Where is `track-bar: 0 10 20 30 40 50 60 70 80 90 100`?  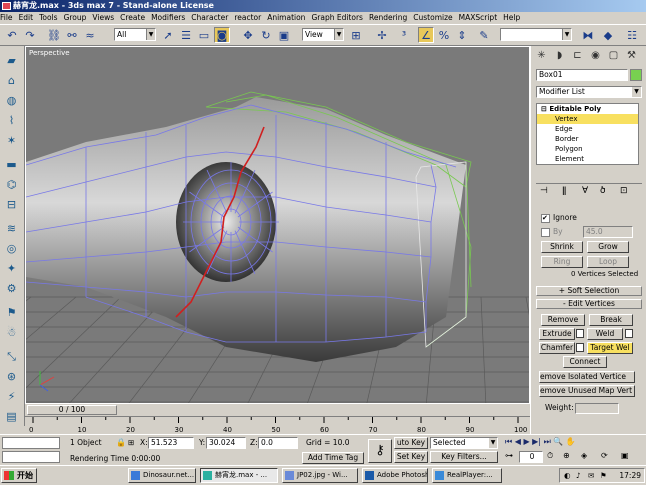 track-bar: 0 10 20 30 40 50 60 70 80 90 100 is located at coordinates (277, 425).